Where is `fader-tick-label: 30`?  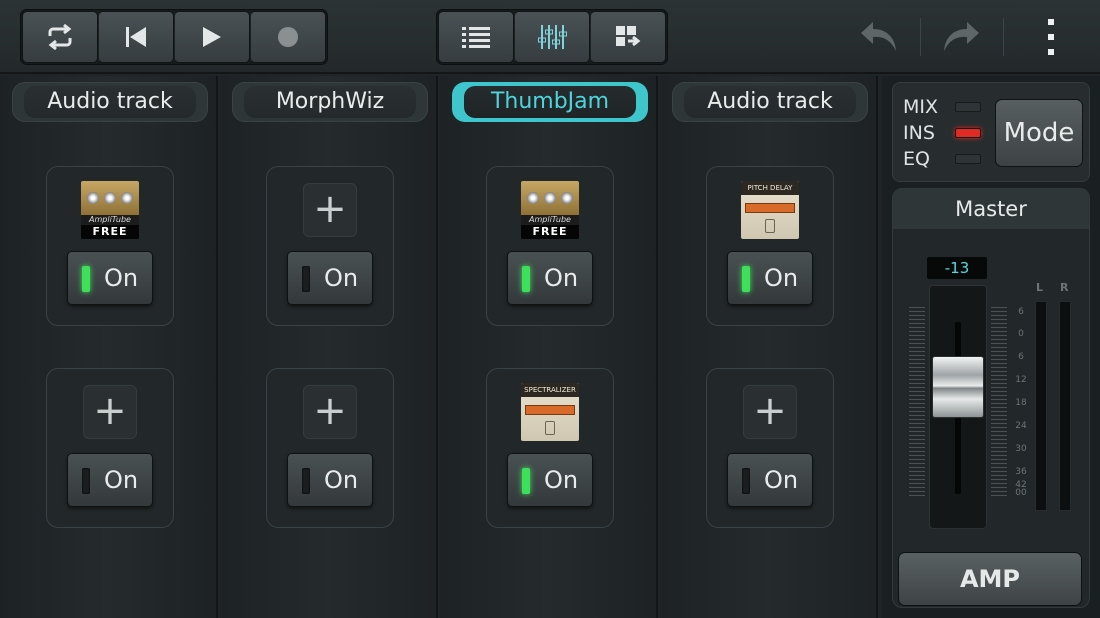 fader-tick-label: 30 is located at coordinates (1021, 449).